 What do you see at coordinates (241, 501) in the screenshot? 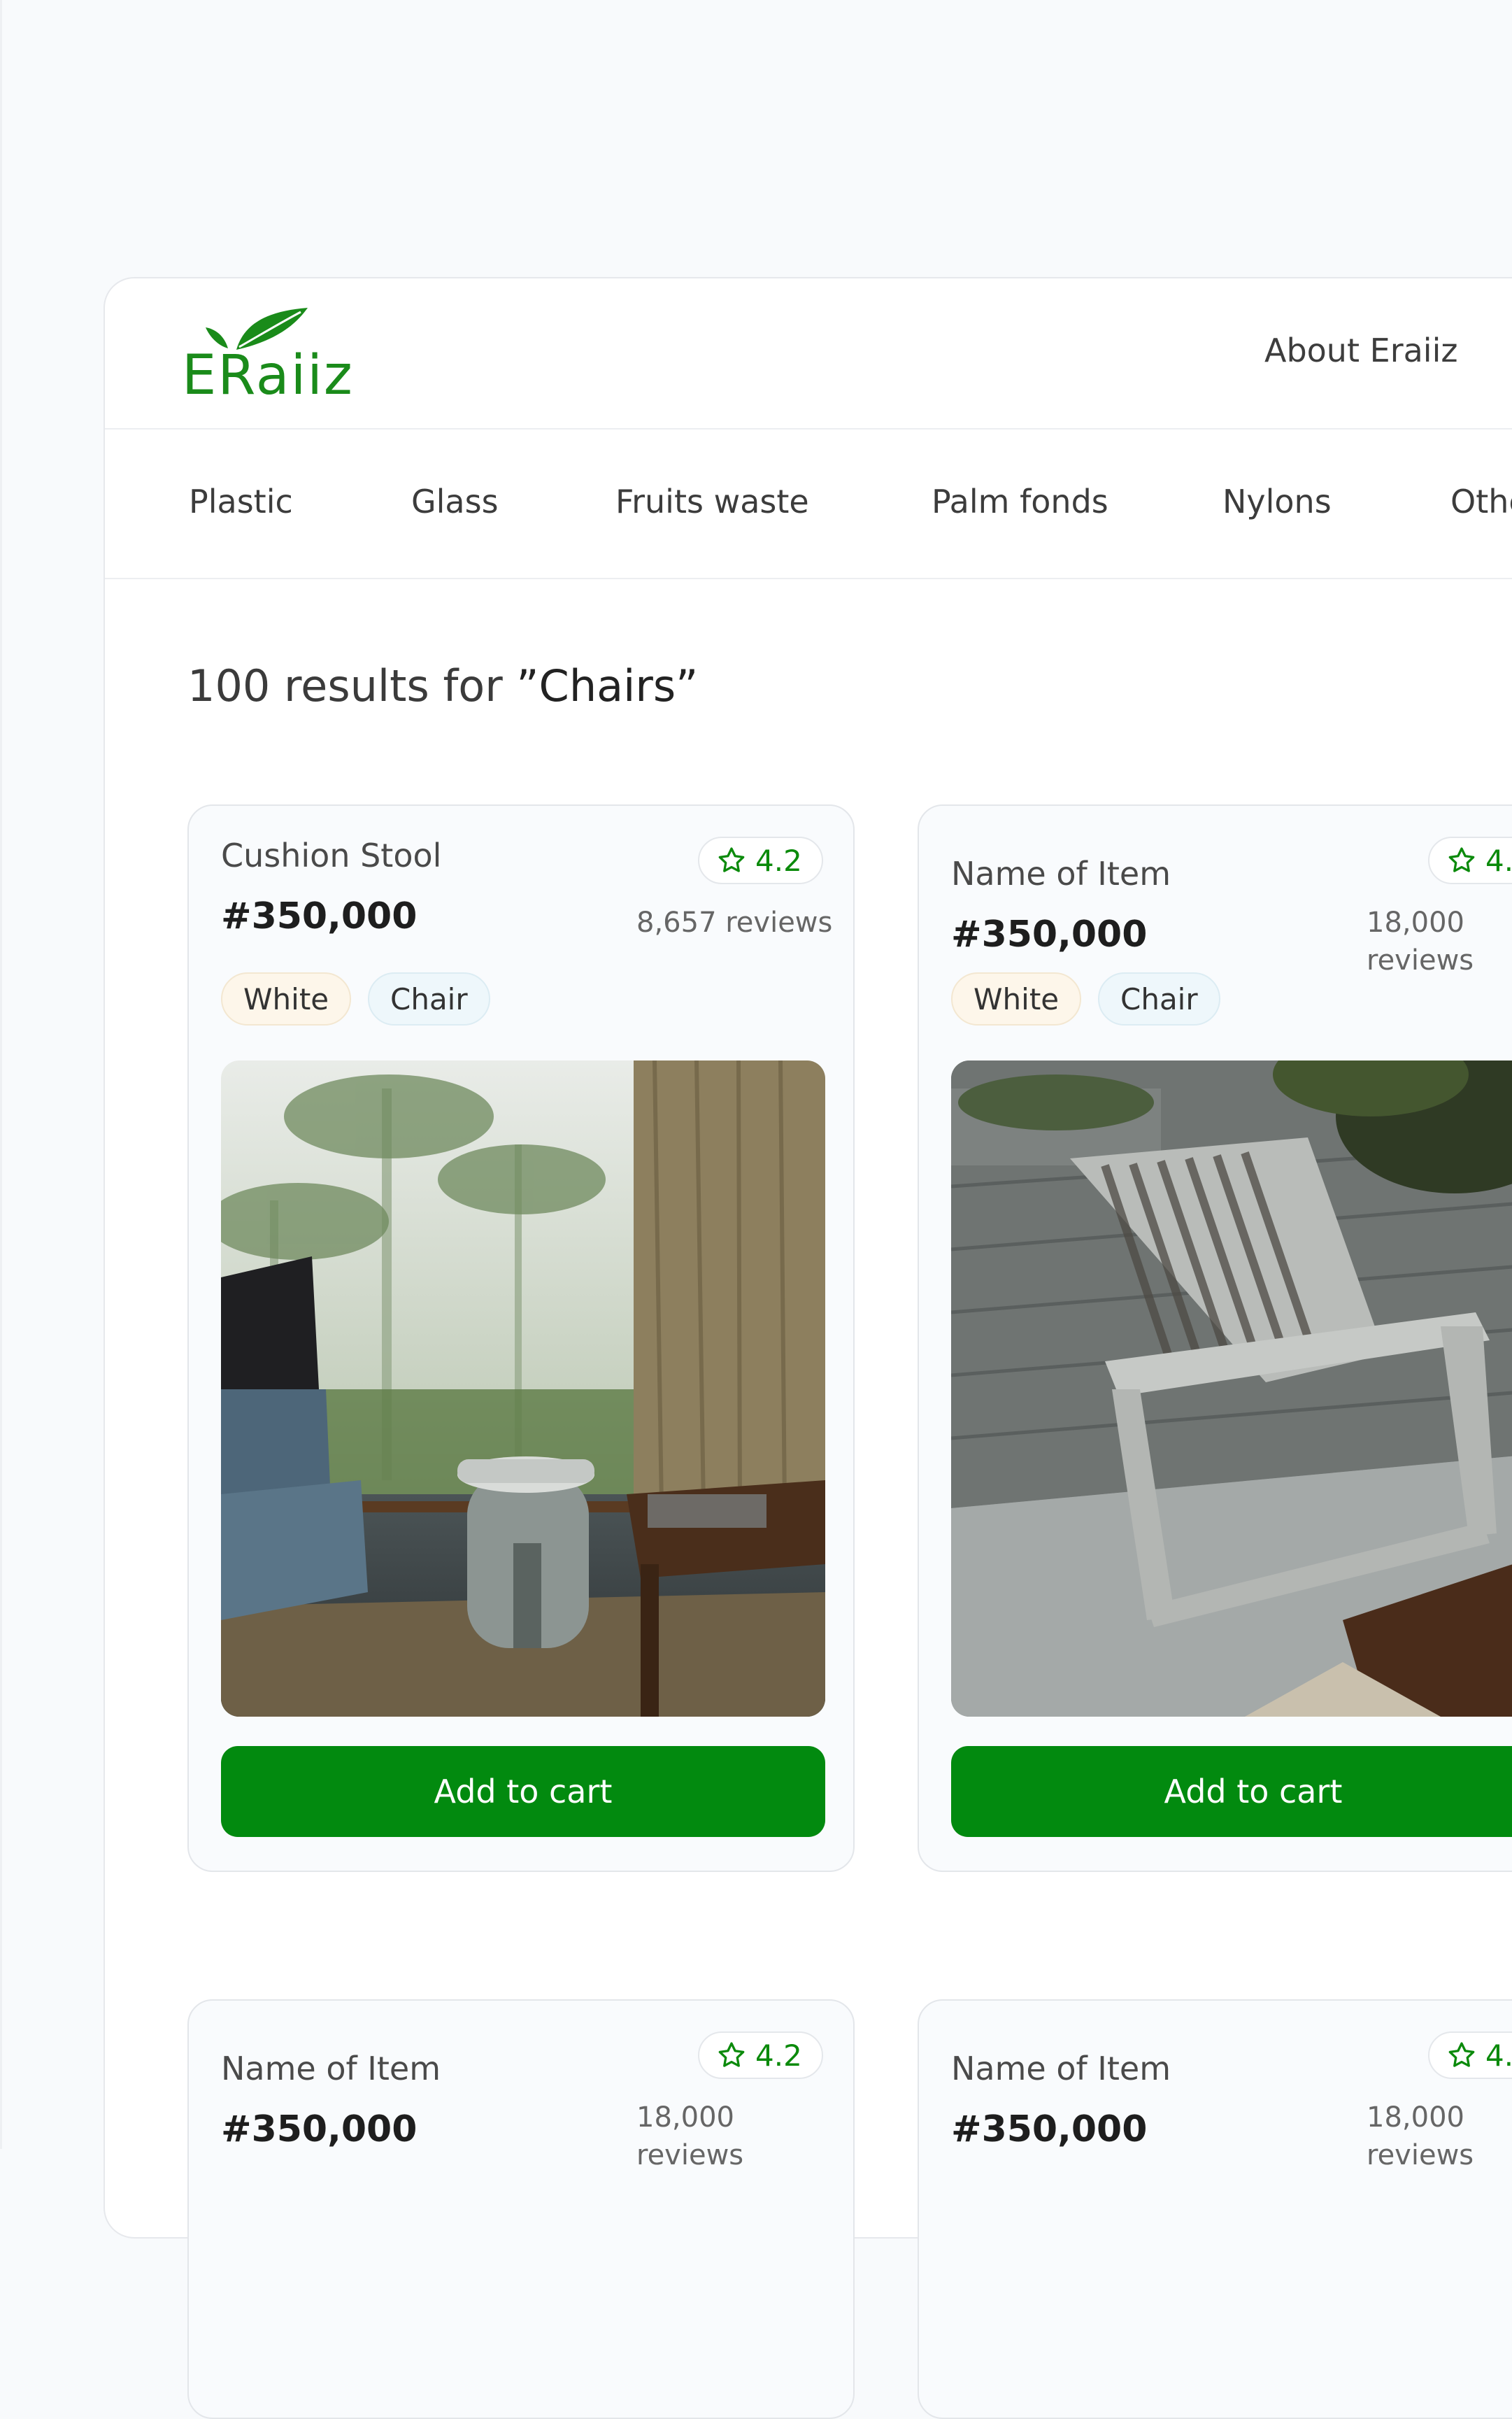
I see `category-plastic: Plastic` at bounding box center [241, 501].